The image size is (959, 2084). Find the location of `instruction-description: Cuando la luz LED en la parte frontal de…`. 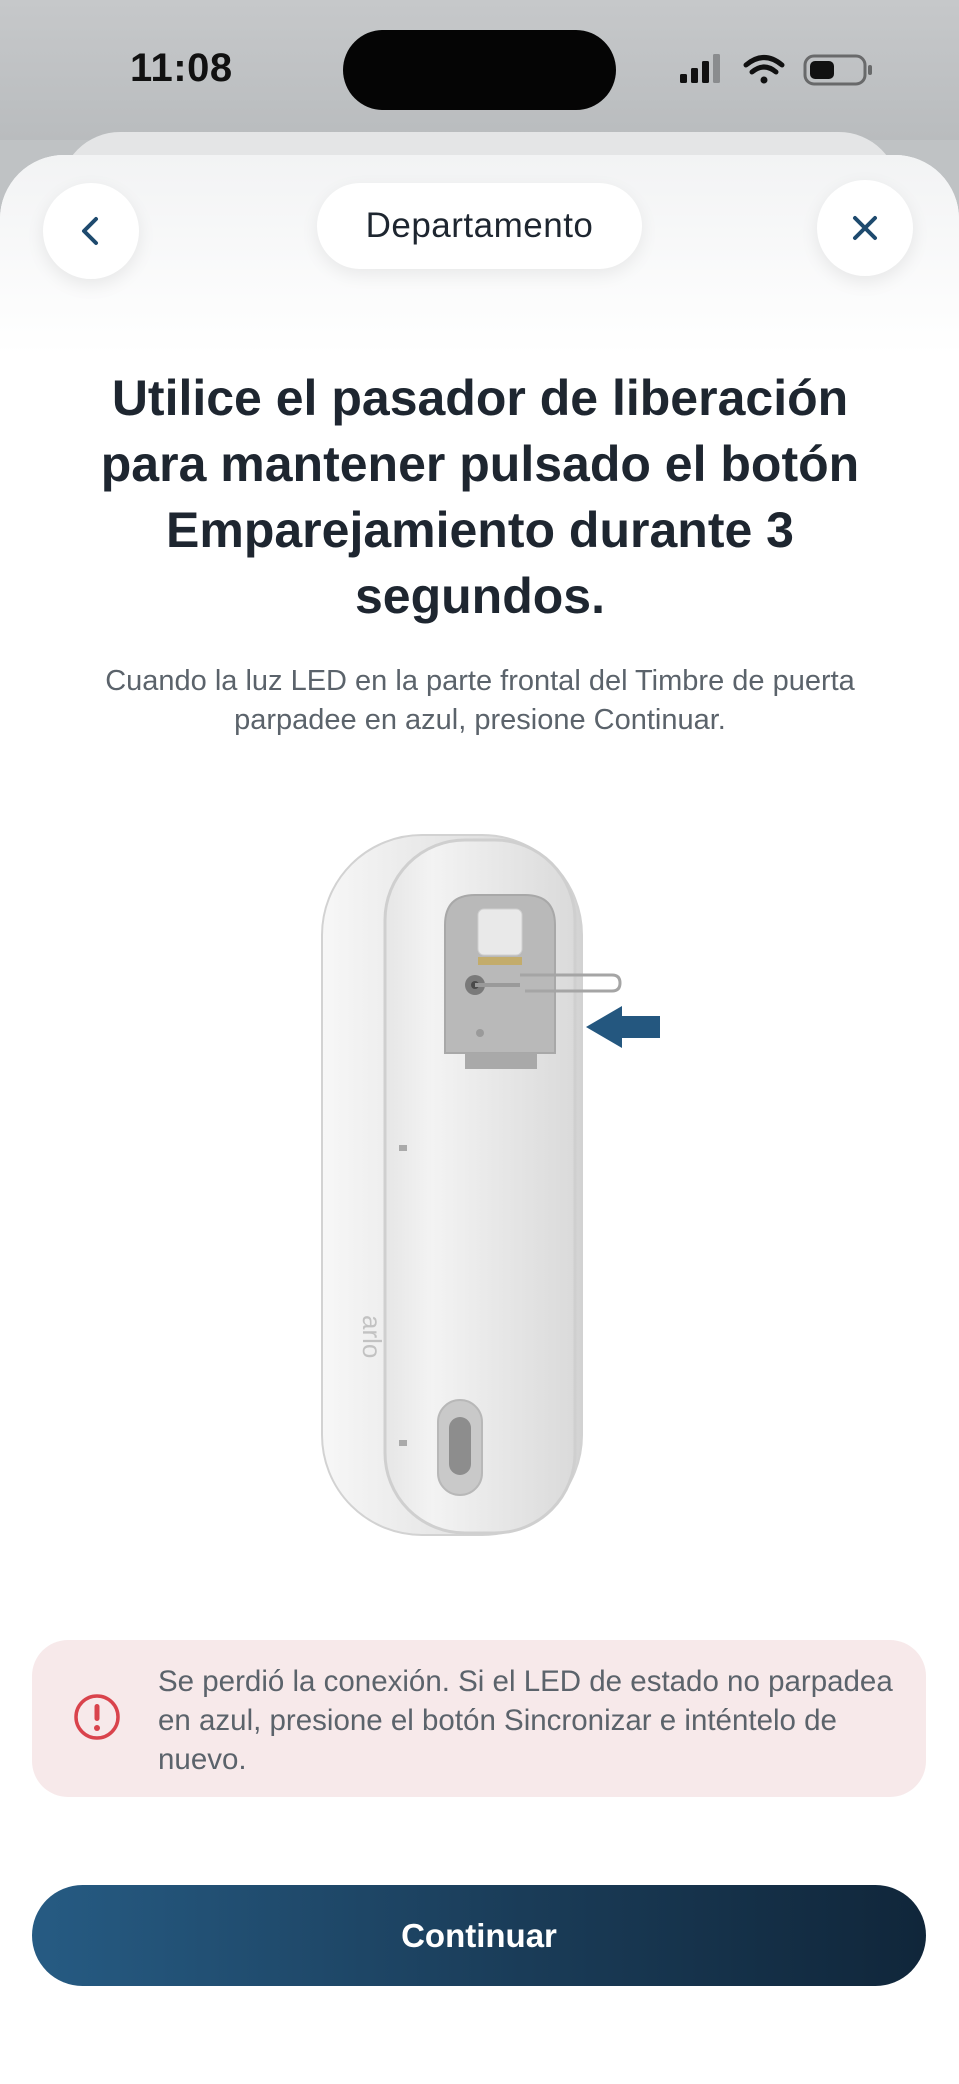

instruction-description: Cuando la luz LED en la parte frontal de… is located at coordinates (480, 700).